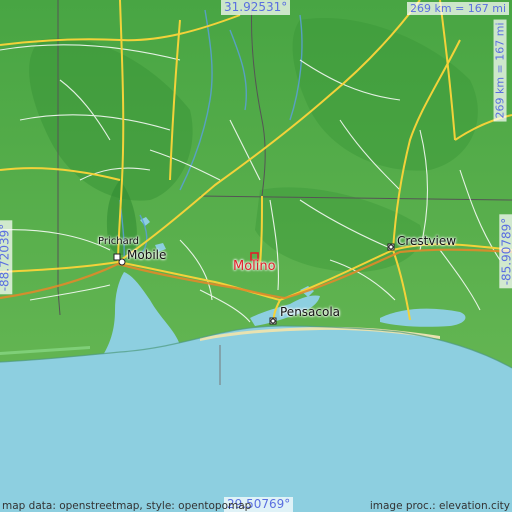 The width and height of the screenshot is (512, 512). I want to click on place-label-molino: Molino, so click(254, 266).